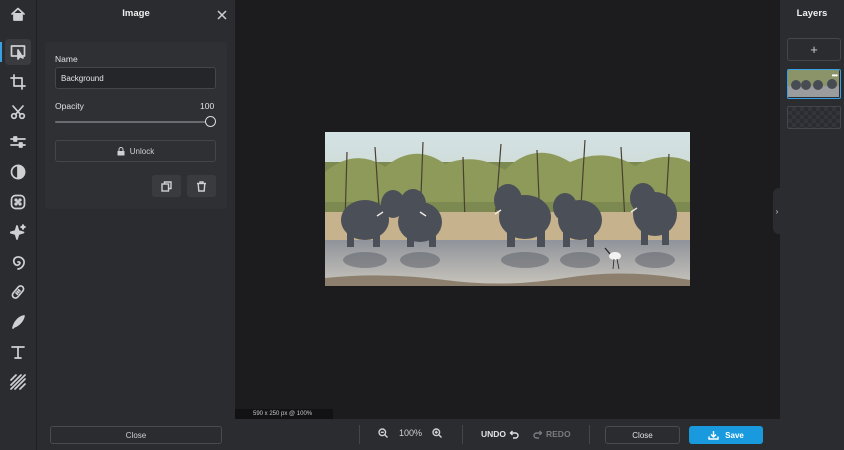  Describe the element at coordinates (207, 106) in the screenshot. I see `opacity-value: 100` at that location.